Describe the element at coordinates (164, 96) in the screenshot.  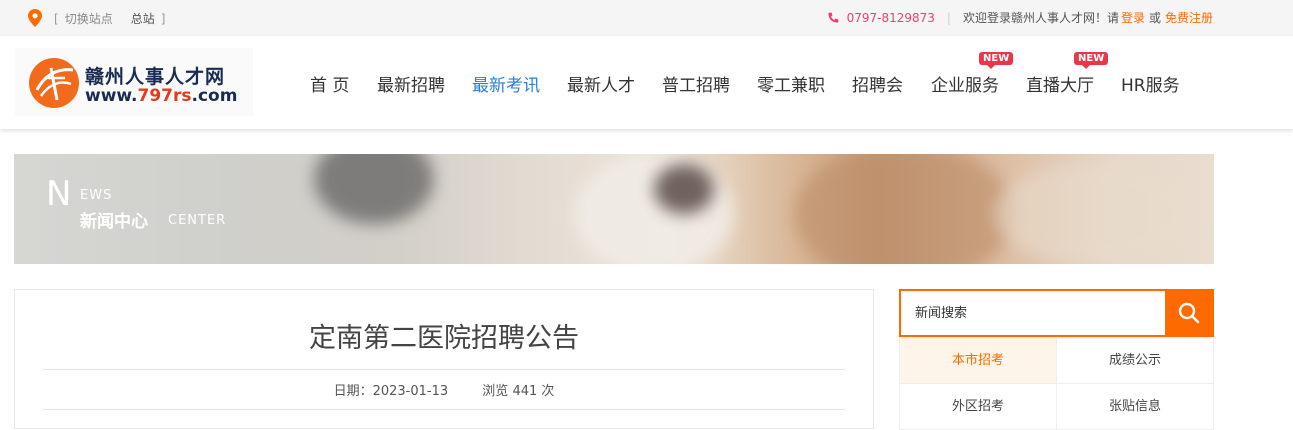
I see `logo-url-highlight: 797rs` at that location.